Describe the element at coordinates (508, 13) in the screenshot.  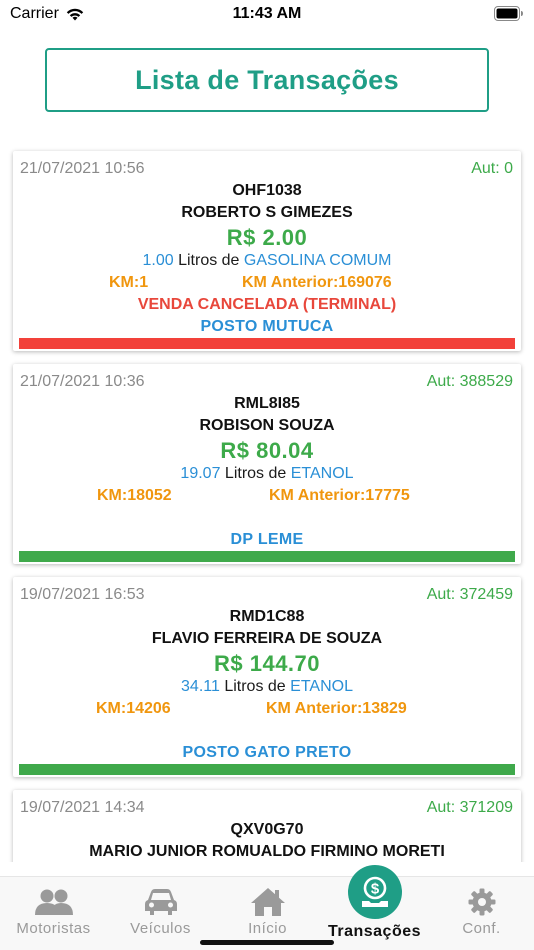
I see `battery-icon` at that location.